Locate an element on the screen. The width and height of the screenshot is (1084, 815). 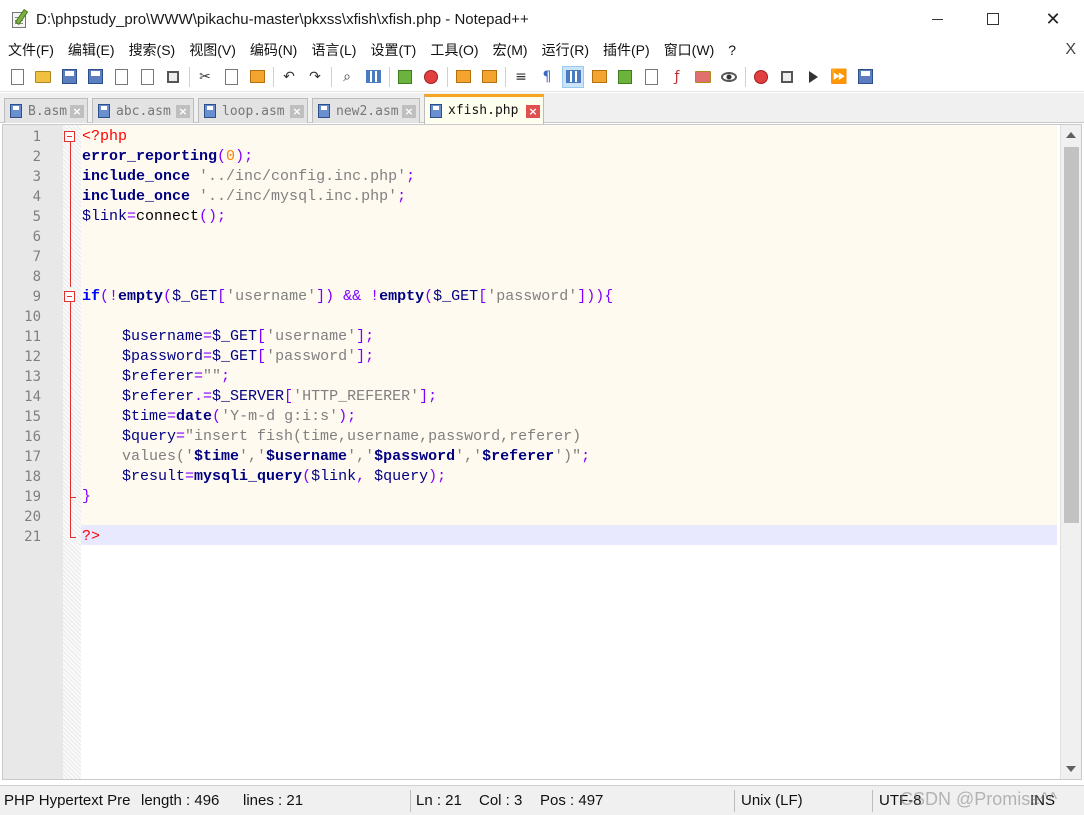
paste-button is located at coordinates (257, 77).